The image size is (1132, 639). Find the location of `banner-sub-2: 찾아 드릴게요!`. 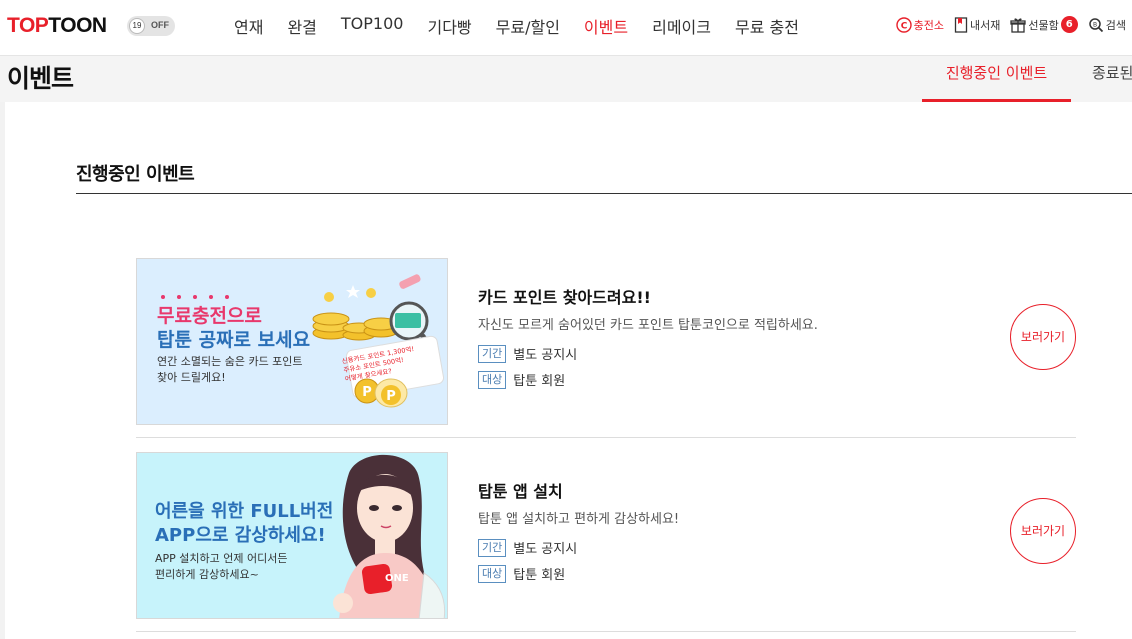

banner-sub-2: 찾아 드릴게요! is located at coordinates (191, 377).